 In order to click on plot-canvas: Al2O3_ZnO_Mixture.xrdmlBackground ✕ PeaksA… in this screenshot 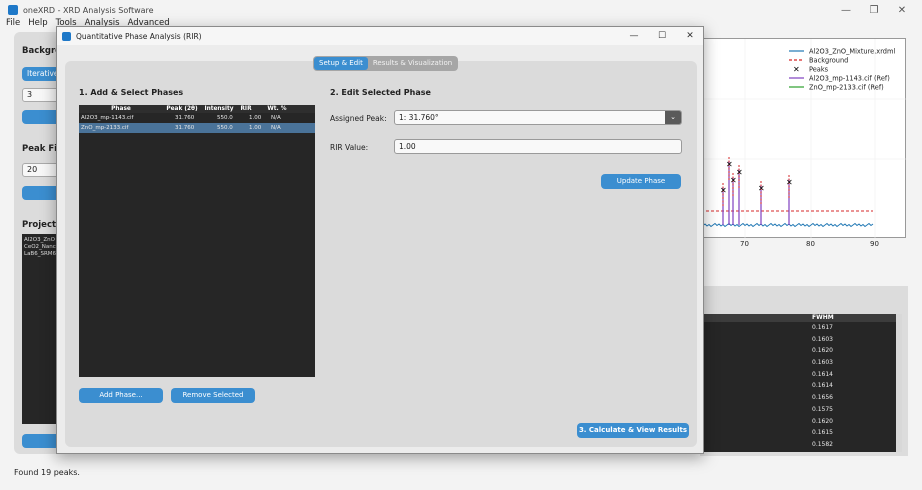, I will do `click(804, 139)`.